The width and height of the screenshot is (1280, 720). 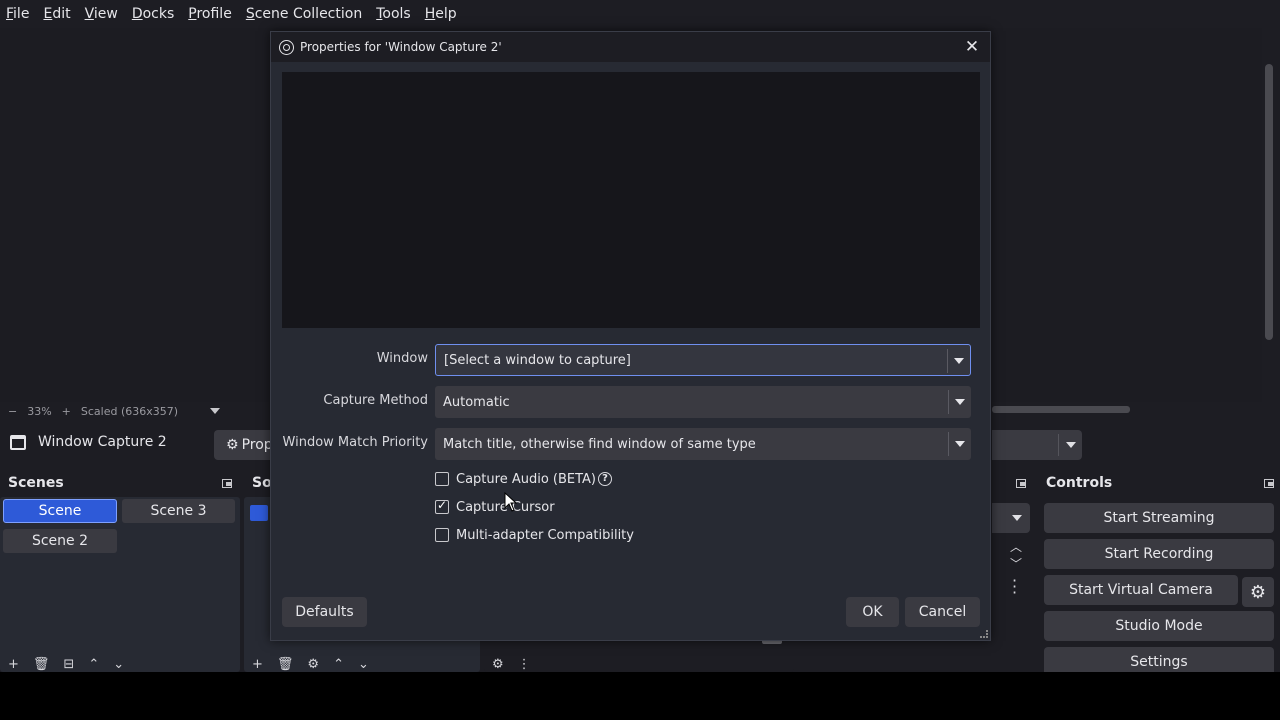 I want to click on dialog-titlebar: Properties for 'Window Capture 2' ✕, so click(x=630, y=47).